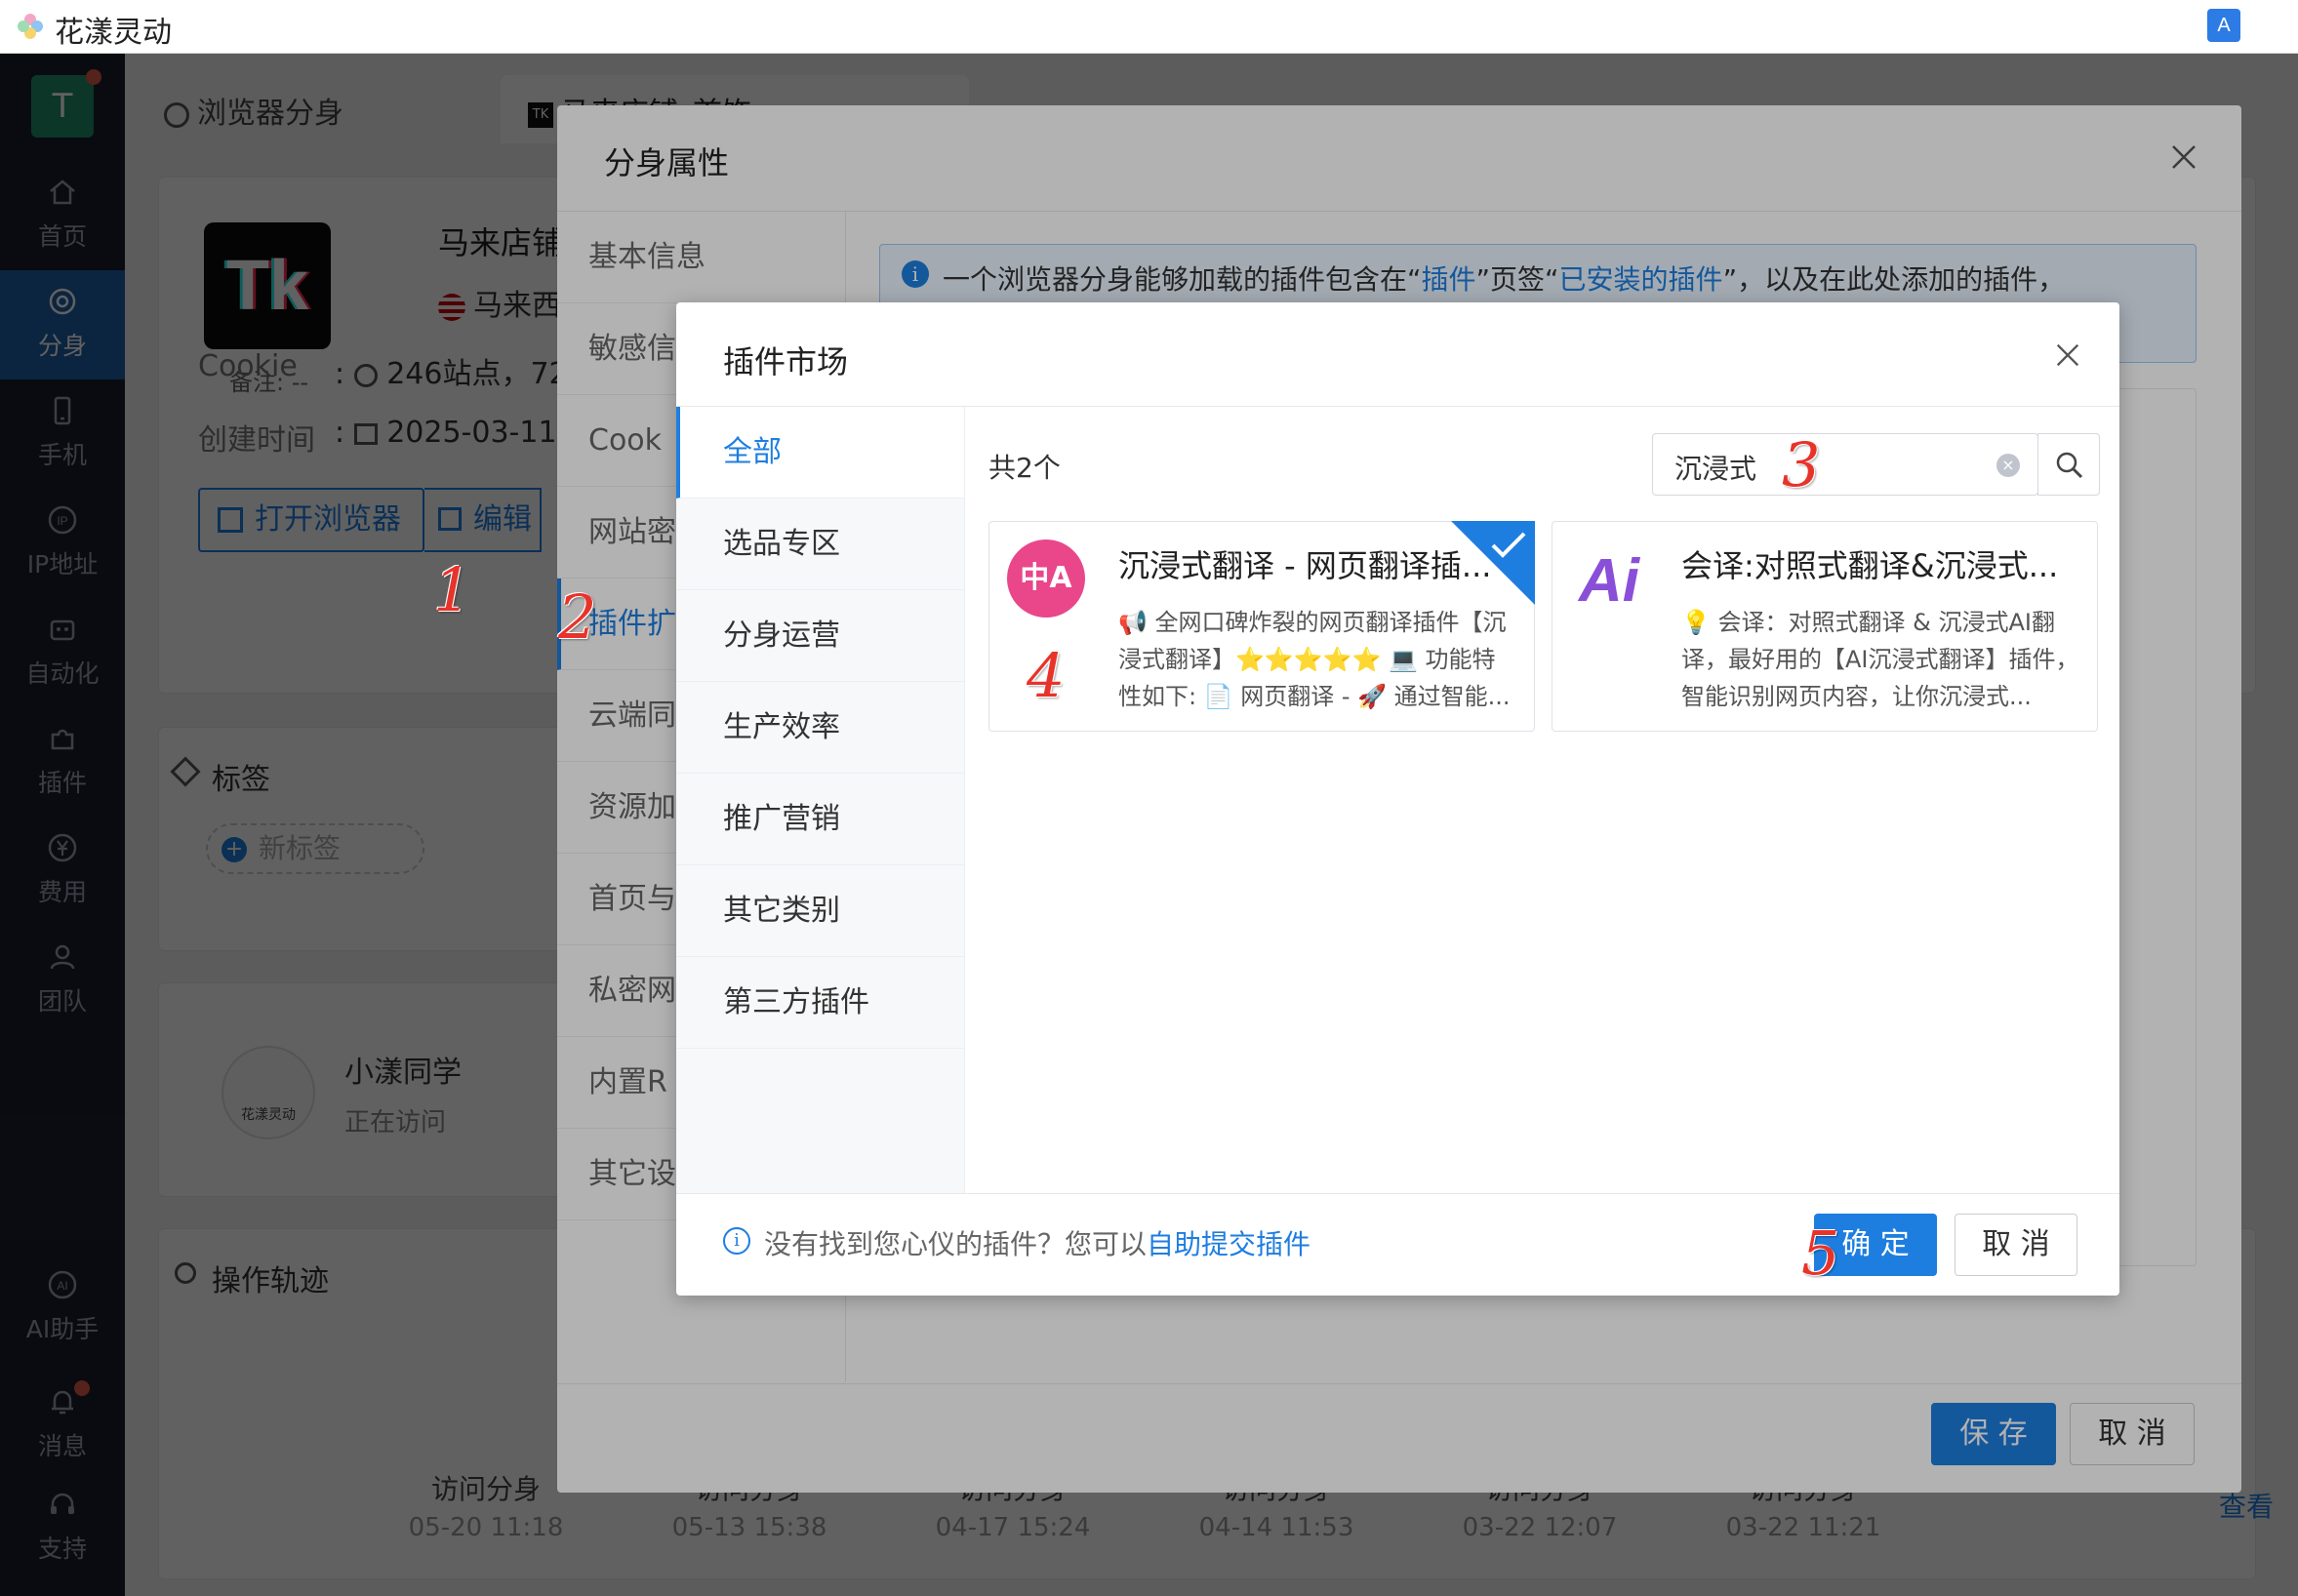 The height and width of the screenshot is (1596, 2298). What do you see at coordinates (1047, 676) in the screenshot?
I see `annotation-4: 4` at bounding box center [1047, 676].